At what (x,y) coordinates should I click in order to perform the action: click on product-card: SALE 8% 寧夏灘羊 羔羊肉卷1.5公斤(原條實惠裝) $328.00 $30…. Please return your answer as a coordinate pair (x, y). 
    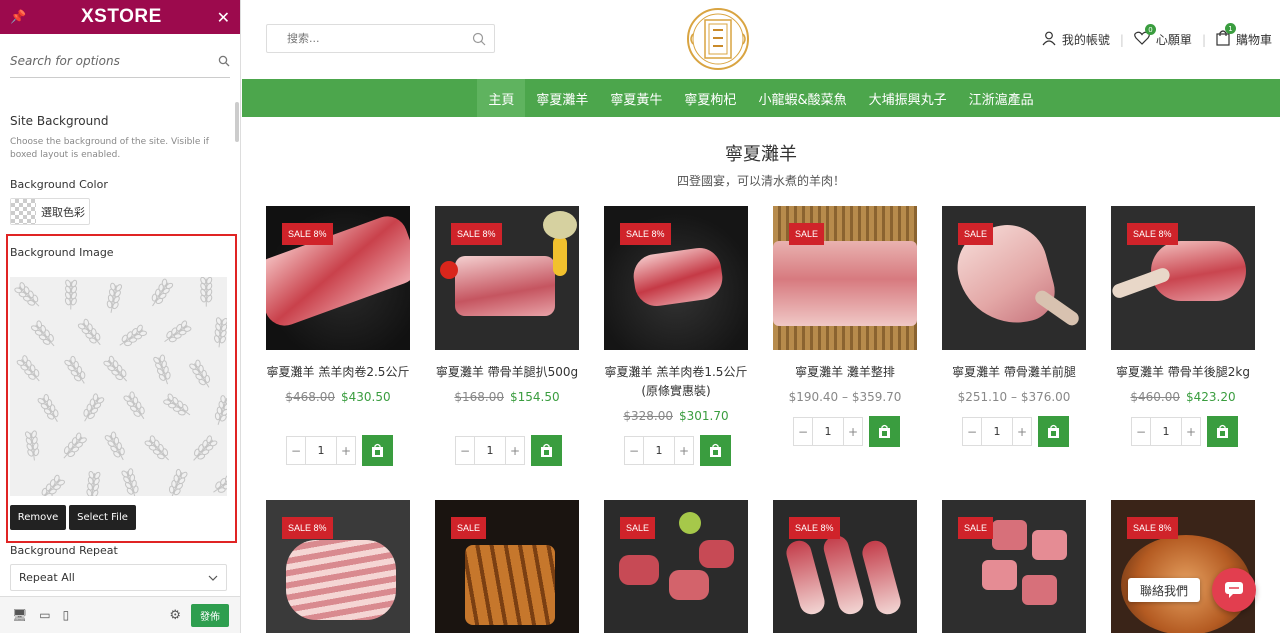
    Looking at the image, I should click on (676, 314).